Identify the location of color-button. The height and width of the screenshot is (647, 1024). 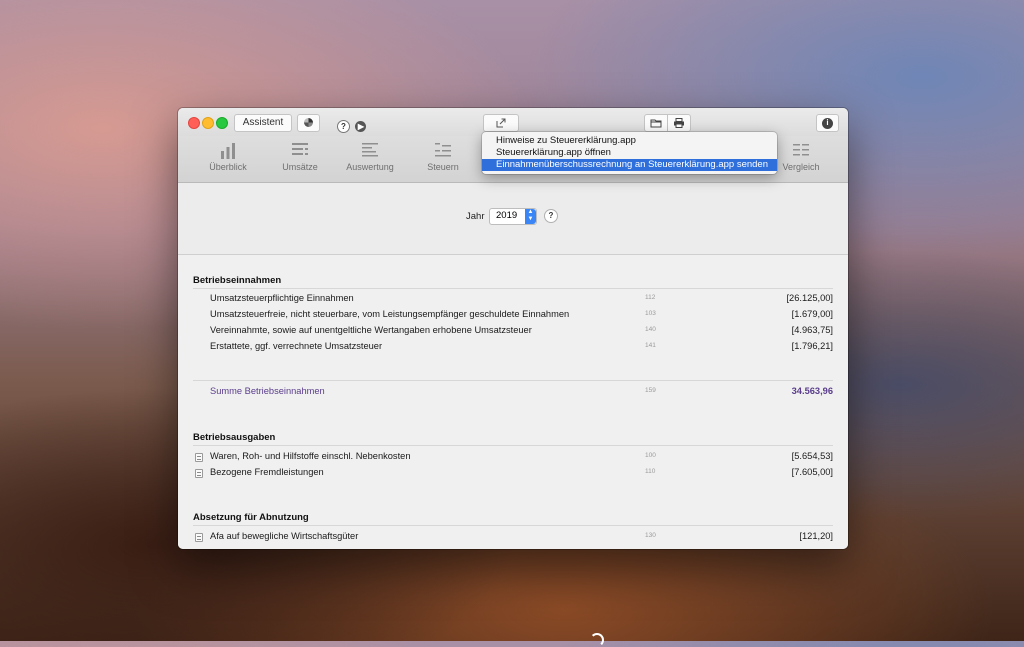
(308, 123).